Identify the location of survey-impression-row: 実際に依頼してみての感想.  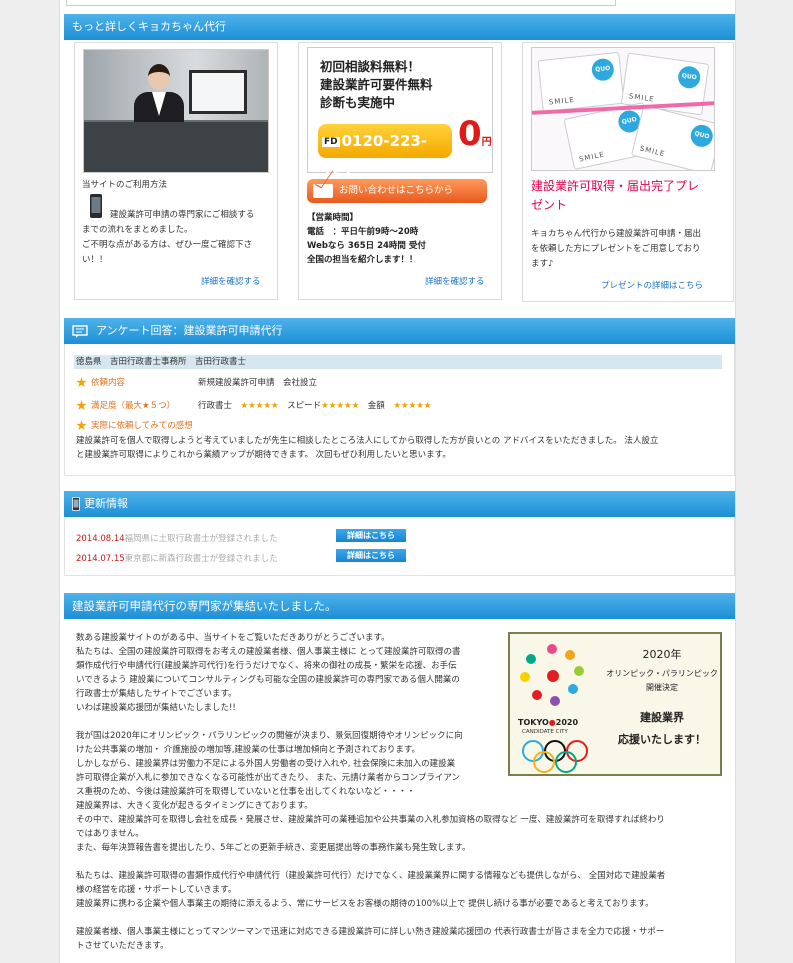
(134, 426).